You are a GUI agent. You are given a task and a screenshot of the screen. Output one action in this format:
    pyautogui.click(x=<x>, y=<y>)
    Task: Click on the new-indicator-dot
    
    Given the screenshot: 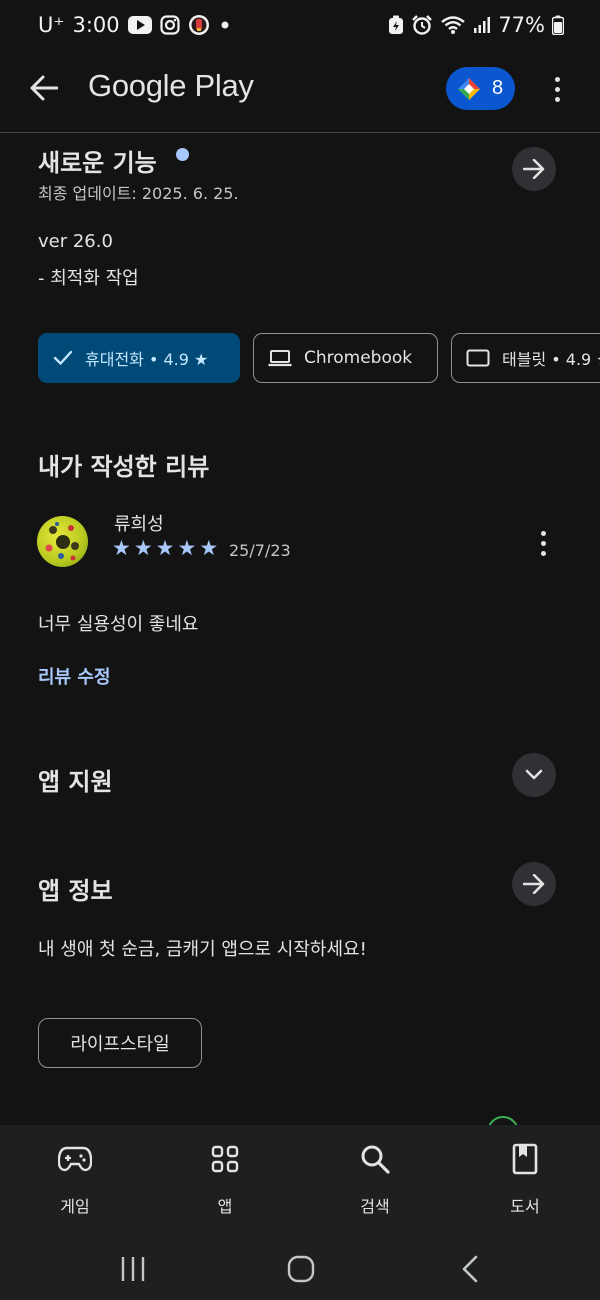 What is the action you would take?
    pyautogui.click(x=182, y=154)
    